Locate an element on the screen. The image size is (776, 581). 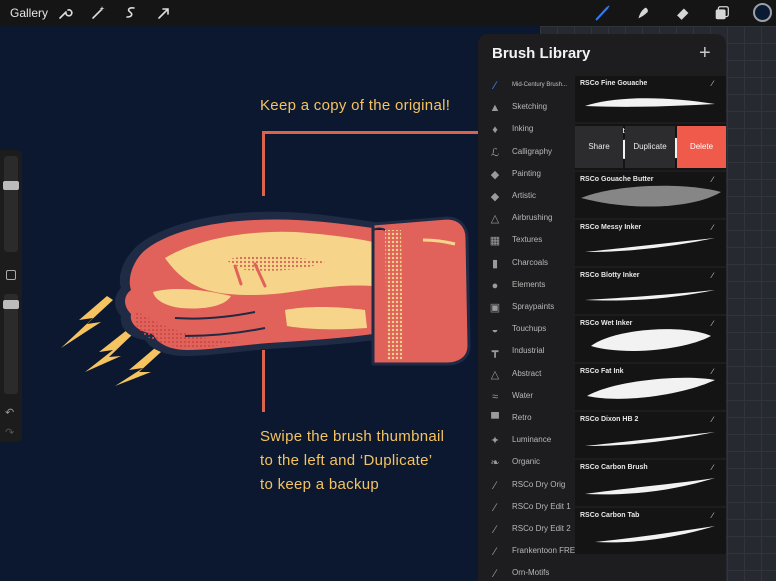
color-swatch is located at coordinates (762, 12).